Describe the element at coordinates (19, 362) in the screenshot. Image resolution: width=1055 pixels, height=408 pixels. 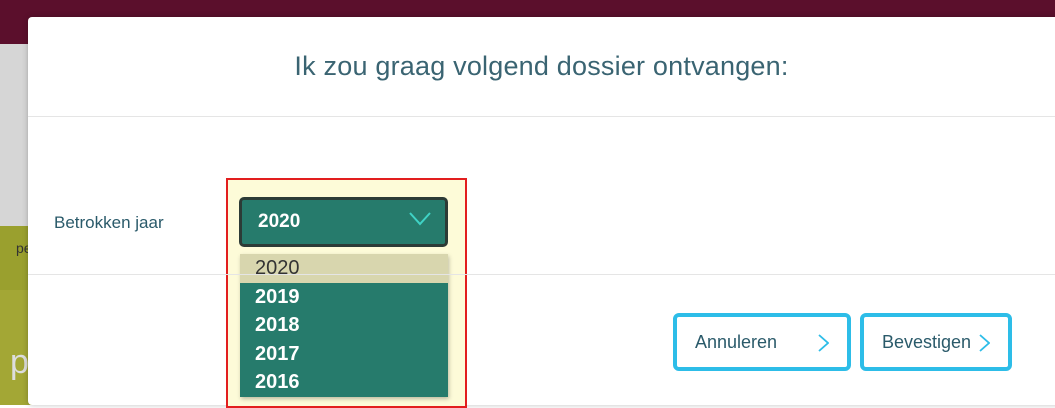
I see `background-text-fragment-lower: p` at that location.